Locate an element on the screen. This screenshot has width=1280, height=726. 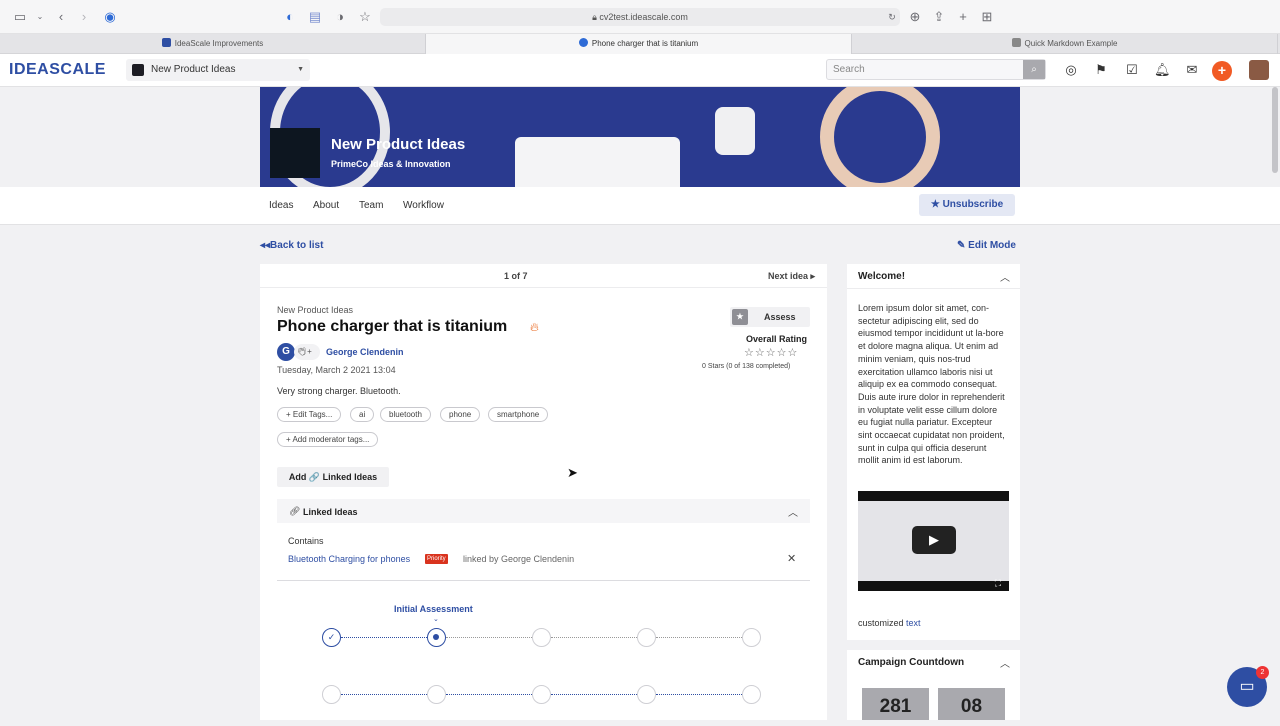
add-linked-ideas-button: Add 🔗 Linked Ideas is located at coordinates (333, 477).